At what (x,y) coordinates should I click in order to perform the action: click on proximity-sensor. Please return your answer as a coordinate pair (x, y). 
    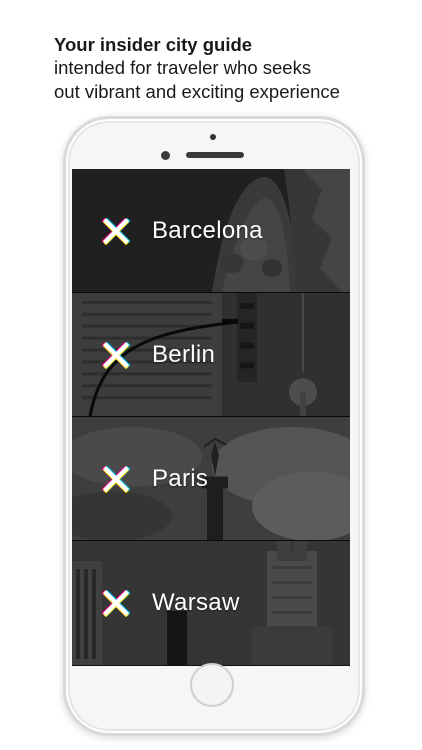
    Looking at the image, I should click on (213, 137).